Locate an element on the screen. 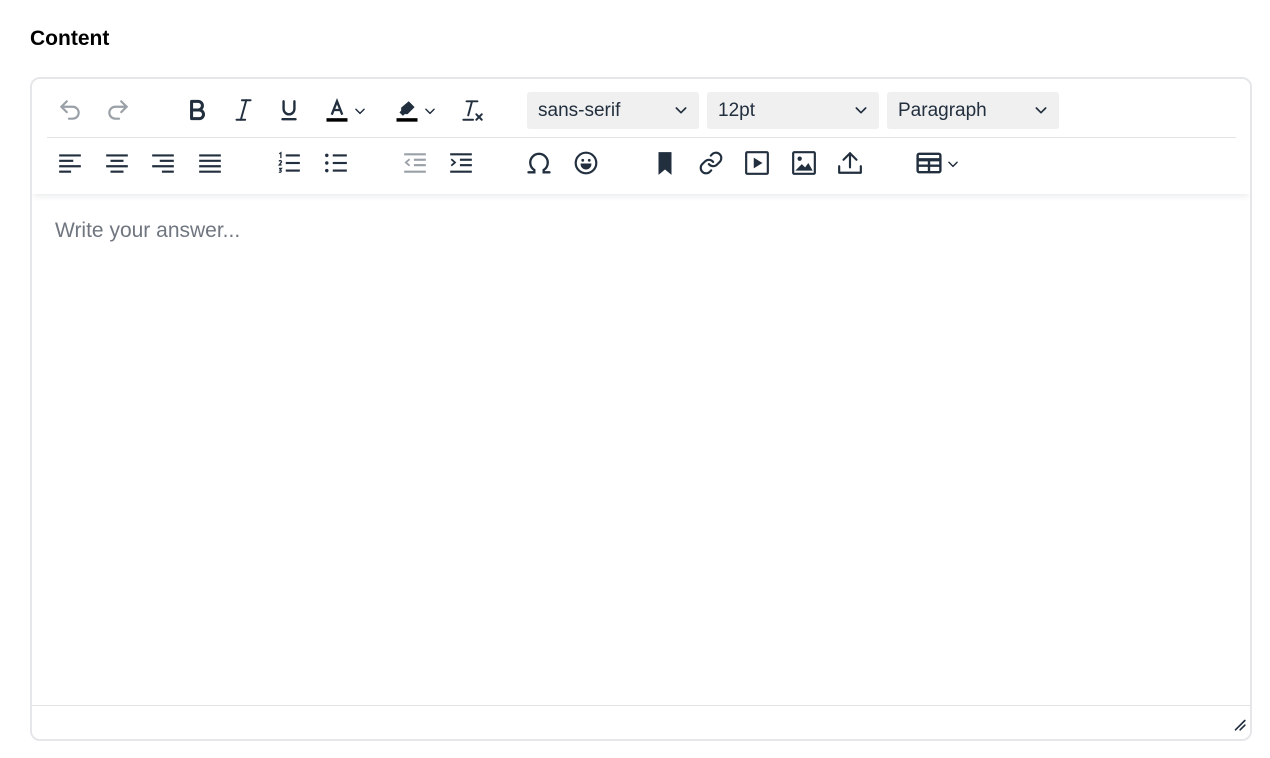 This screenshot has height=758, width=1270. image-icon is located at coordinates (804, 163).